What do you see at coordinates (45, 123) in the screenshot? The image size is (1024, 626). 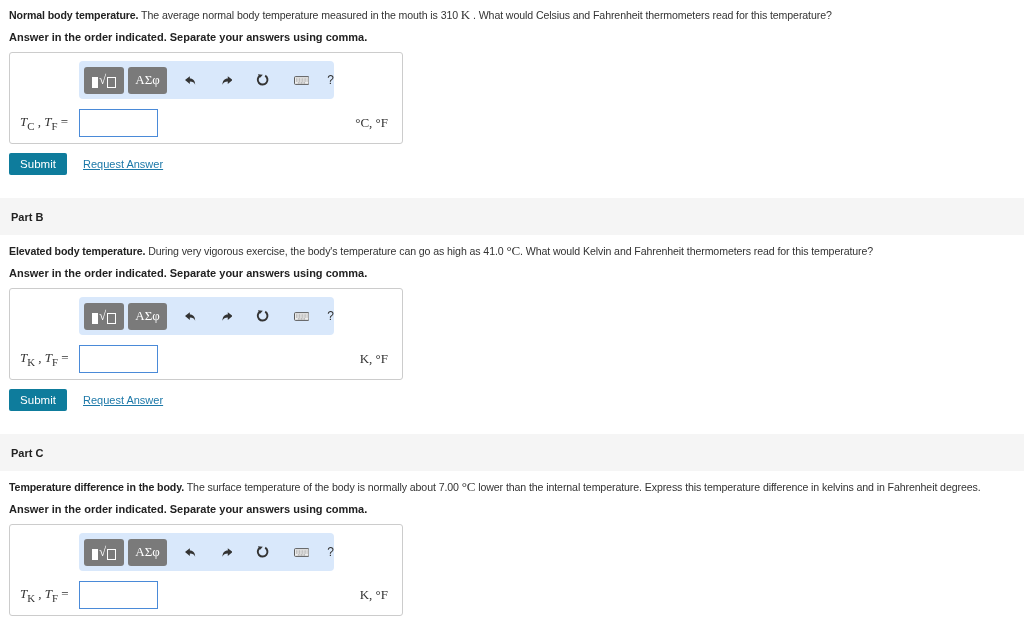 I see `variable-label: T$_{C}$ , T$_{F}$ =` at bounding box center [45, 123].